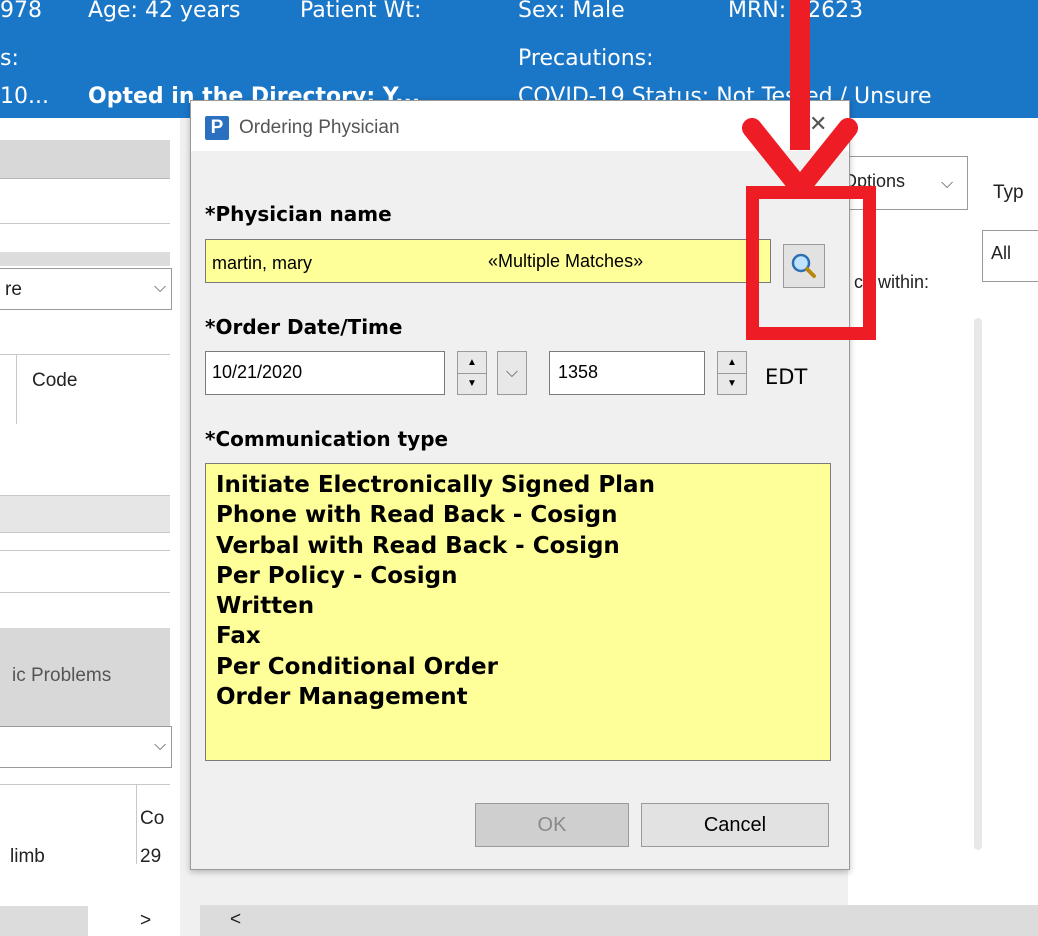 This screenshot has height=936, width=1038. I want to click on vertical-scrollbar, so click(978, 584).